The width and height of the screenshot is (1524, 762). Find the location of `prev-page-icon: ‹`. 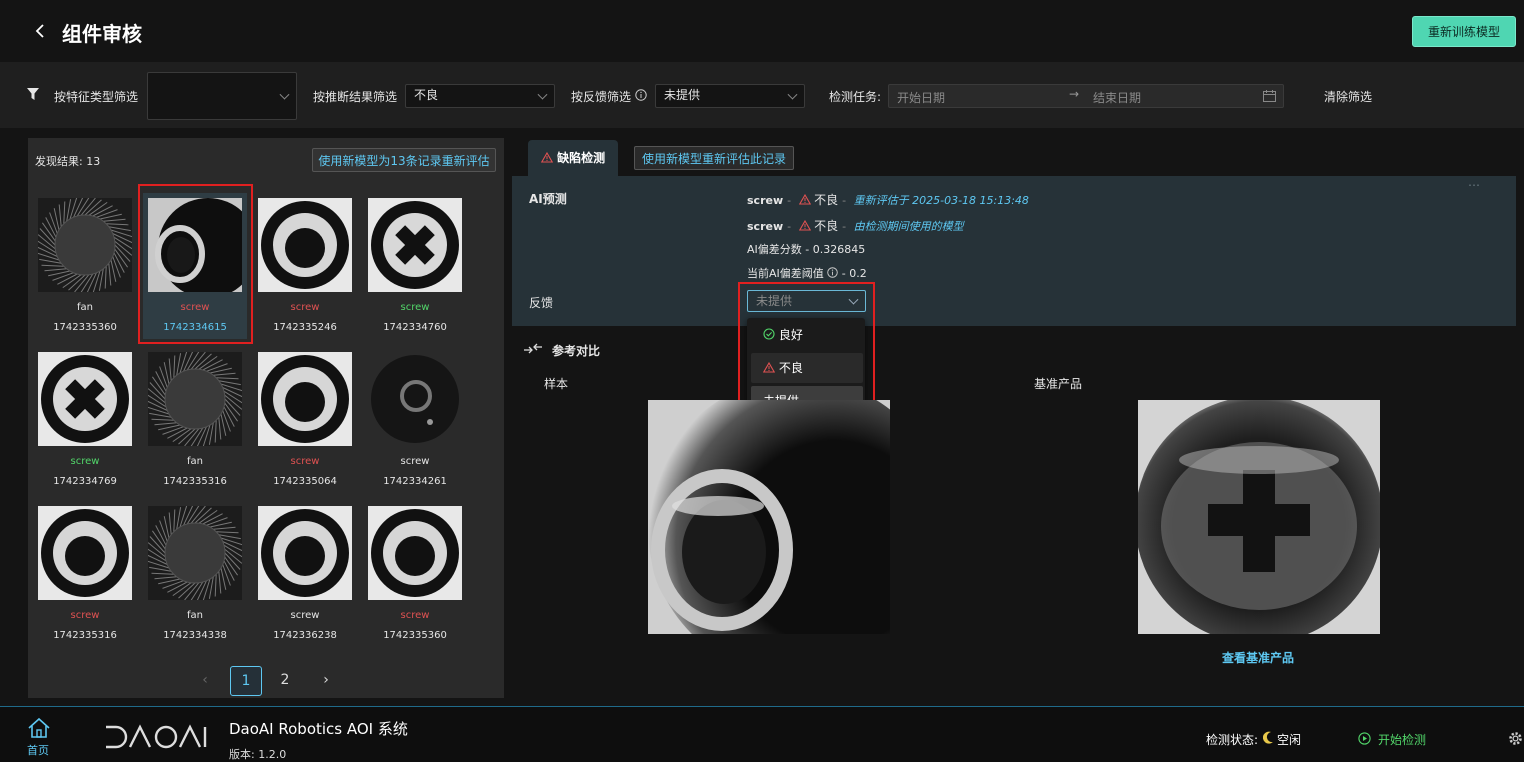

prev-page-icon: ‹ is located at coordinates (205, 681).